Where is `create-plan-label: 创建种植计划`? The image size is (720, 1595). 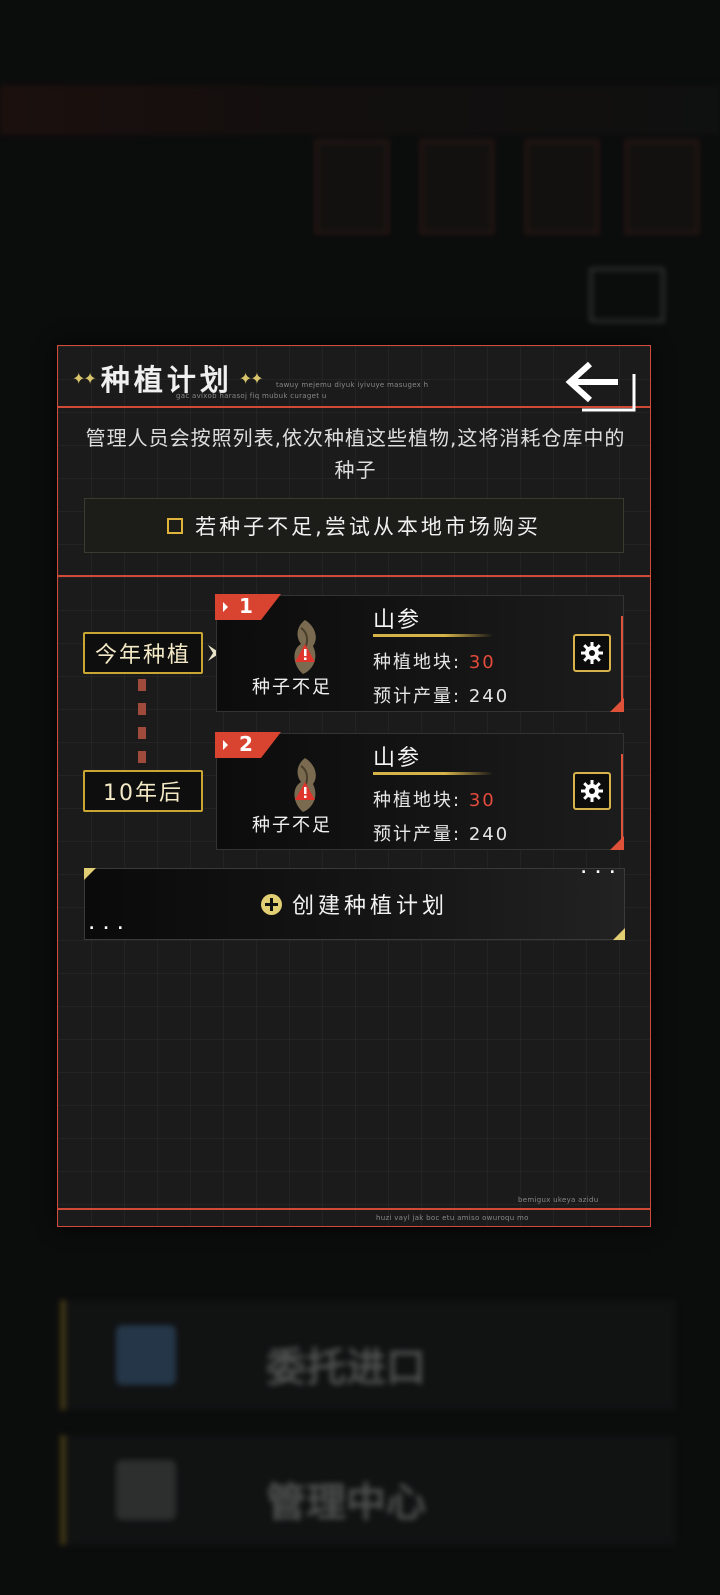
create-plan-label: 创建种植计划 is located at coordinates (369, 906).